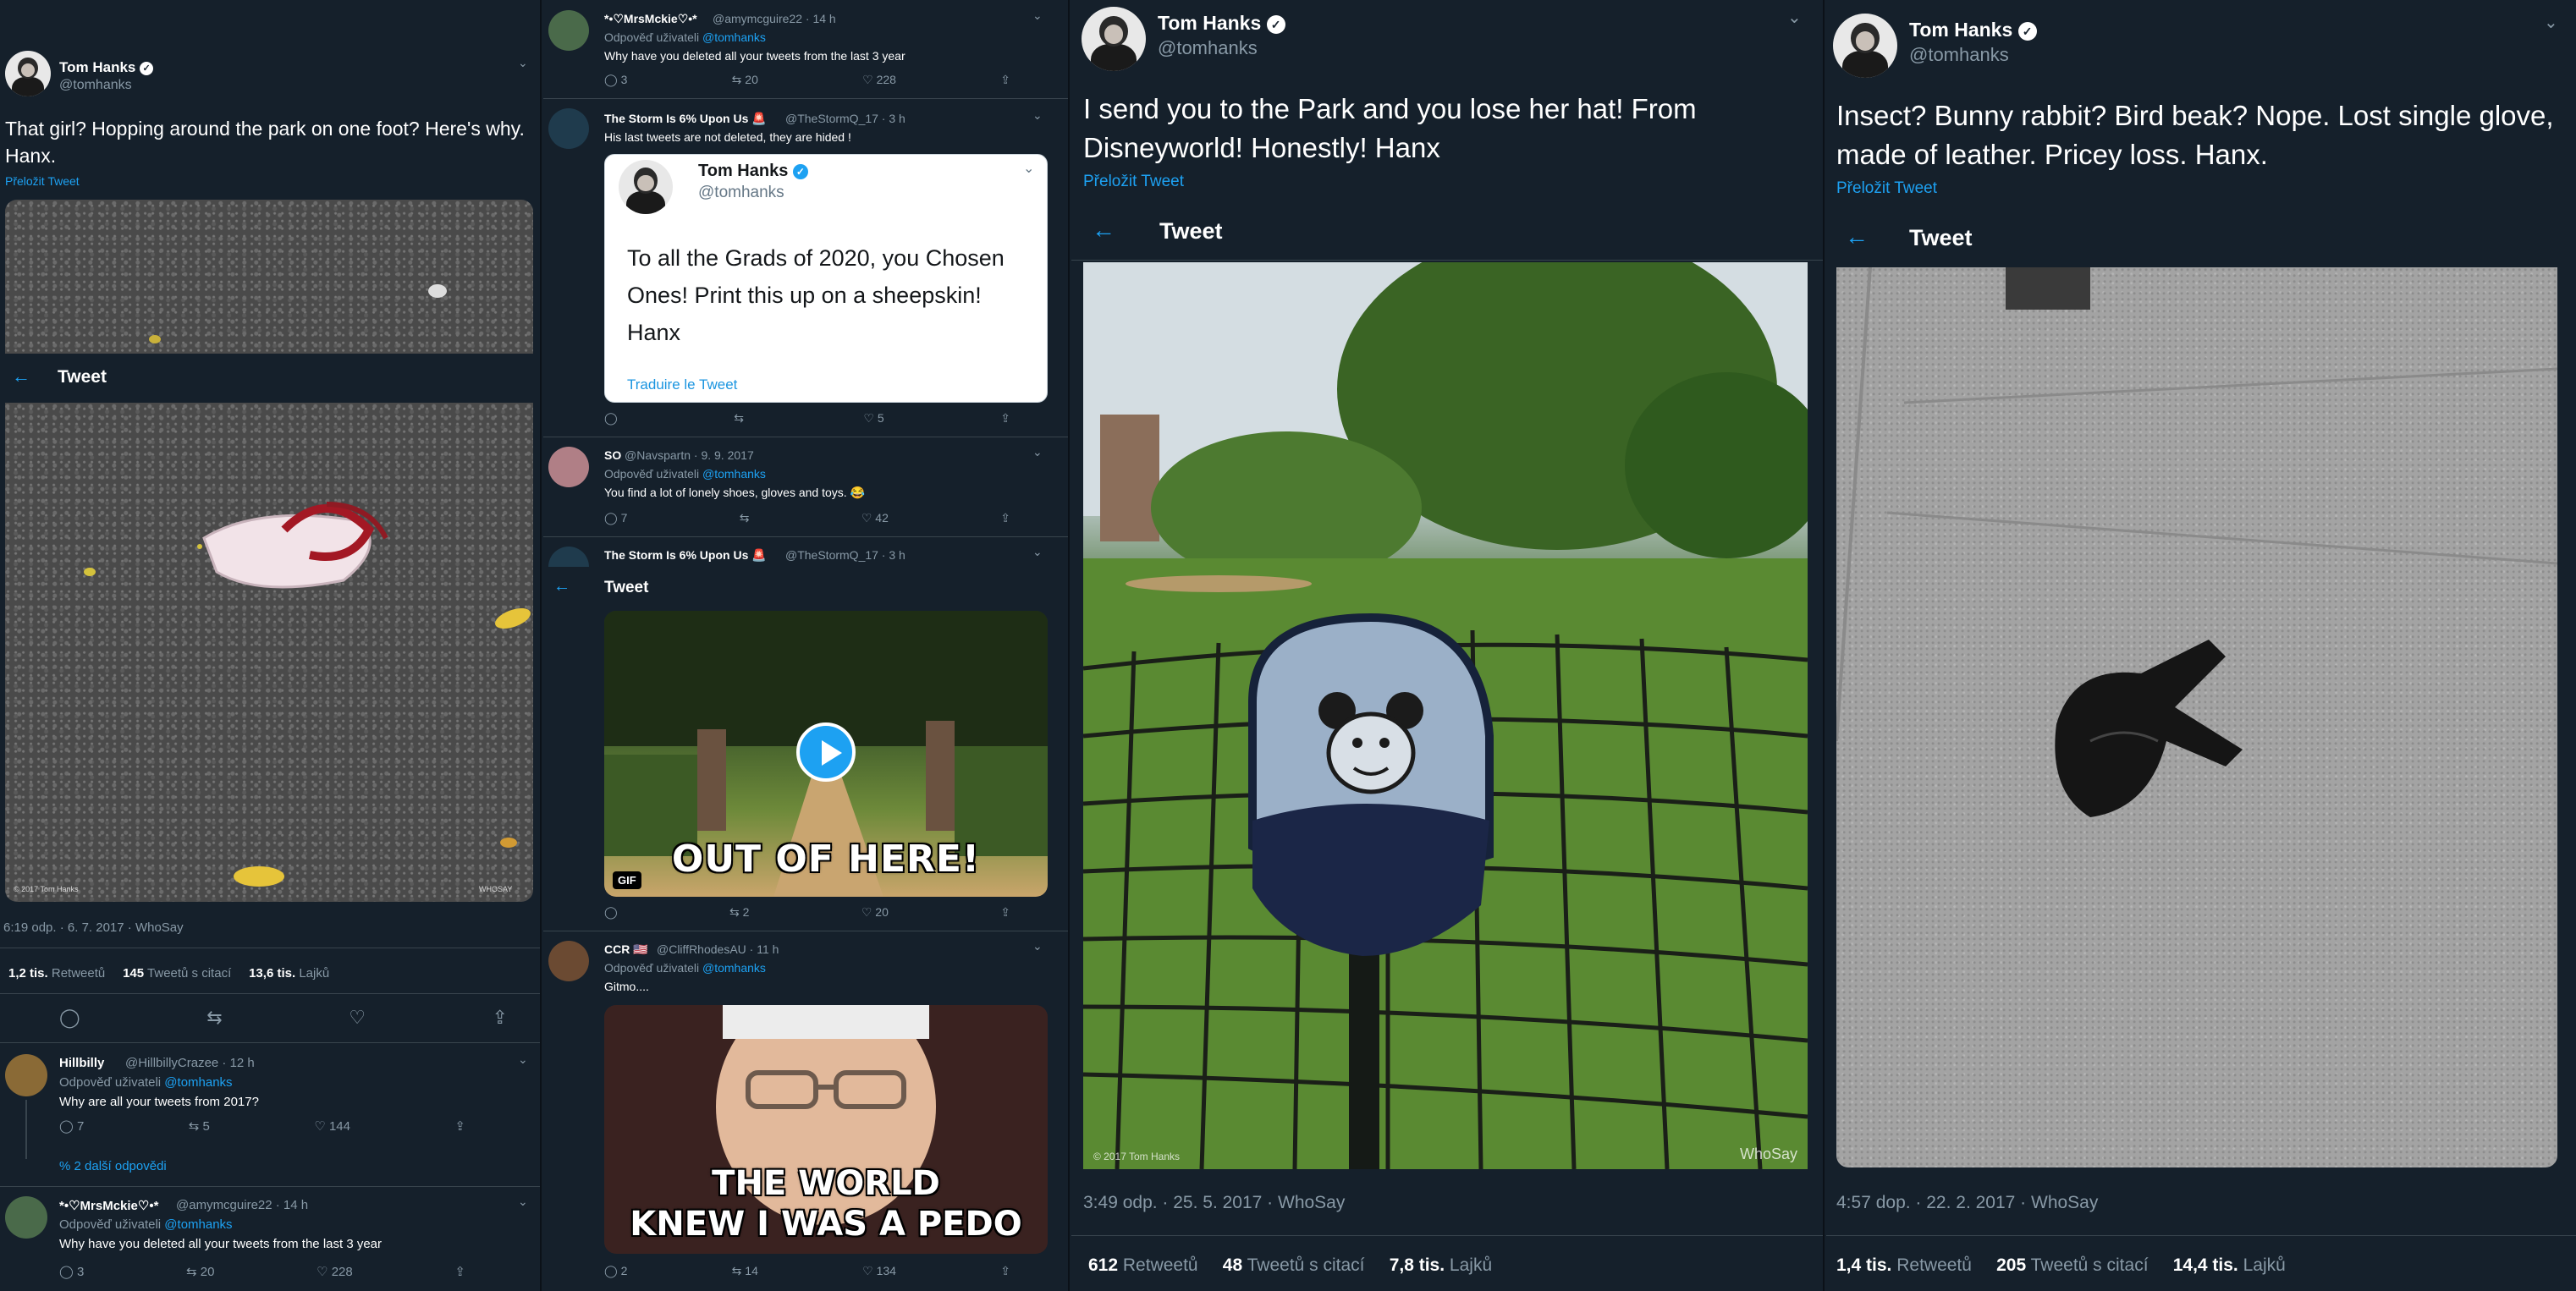 This screenshot has height=1291, width=2576. I want to click on more-replies-link: % 2 další odpovědi, so click(113, 1166).